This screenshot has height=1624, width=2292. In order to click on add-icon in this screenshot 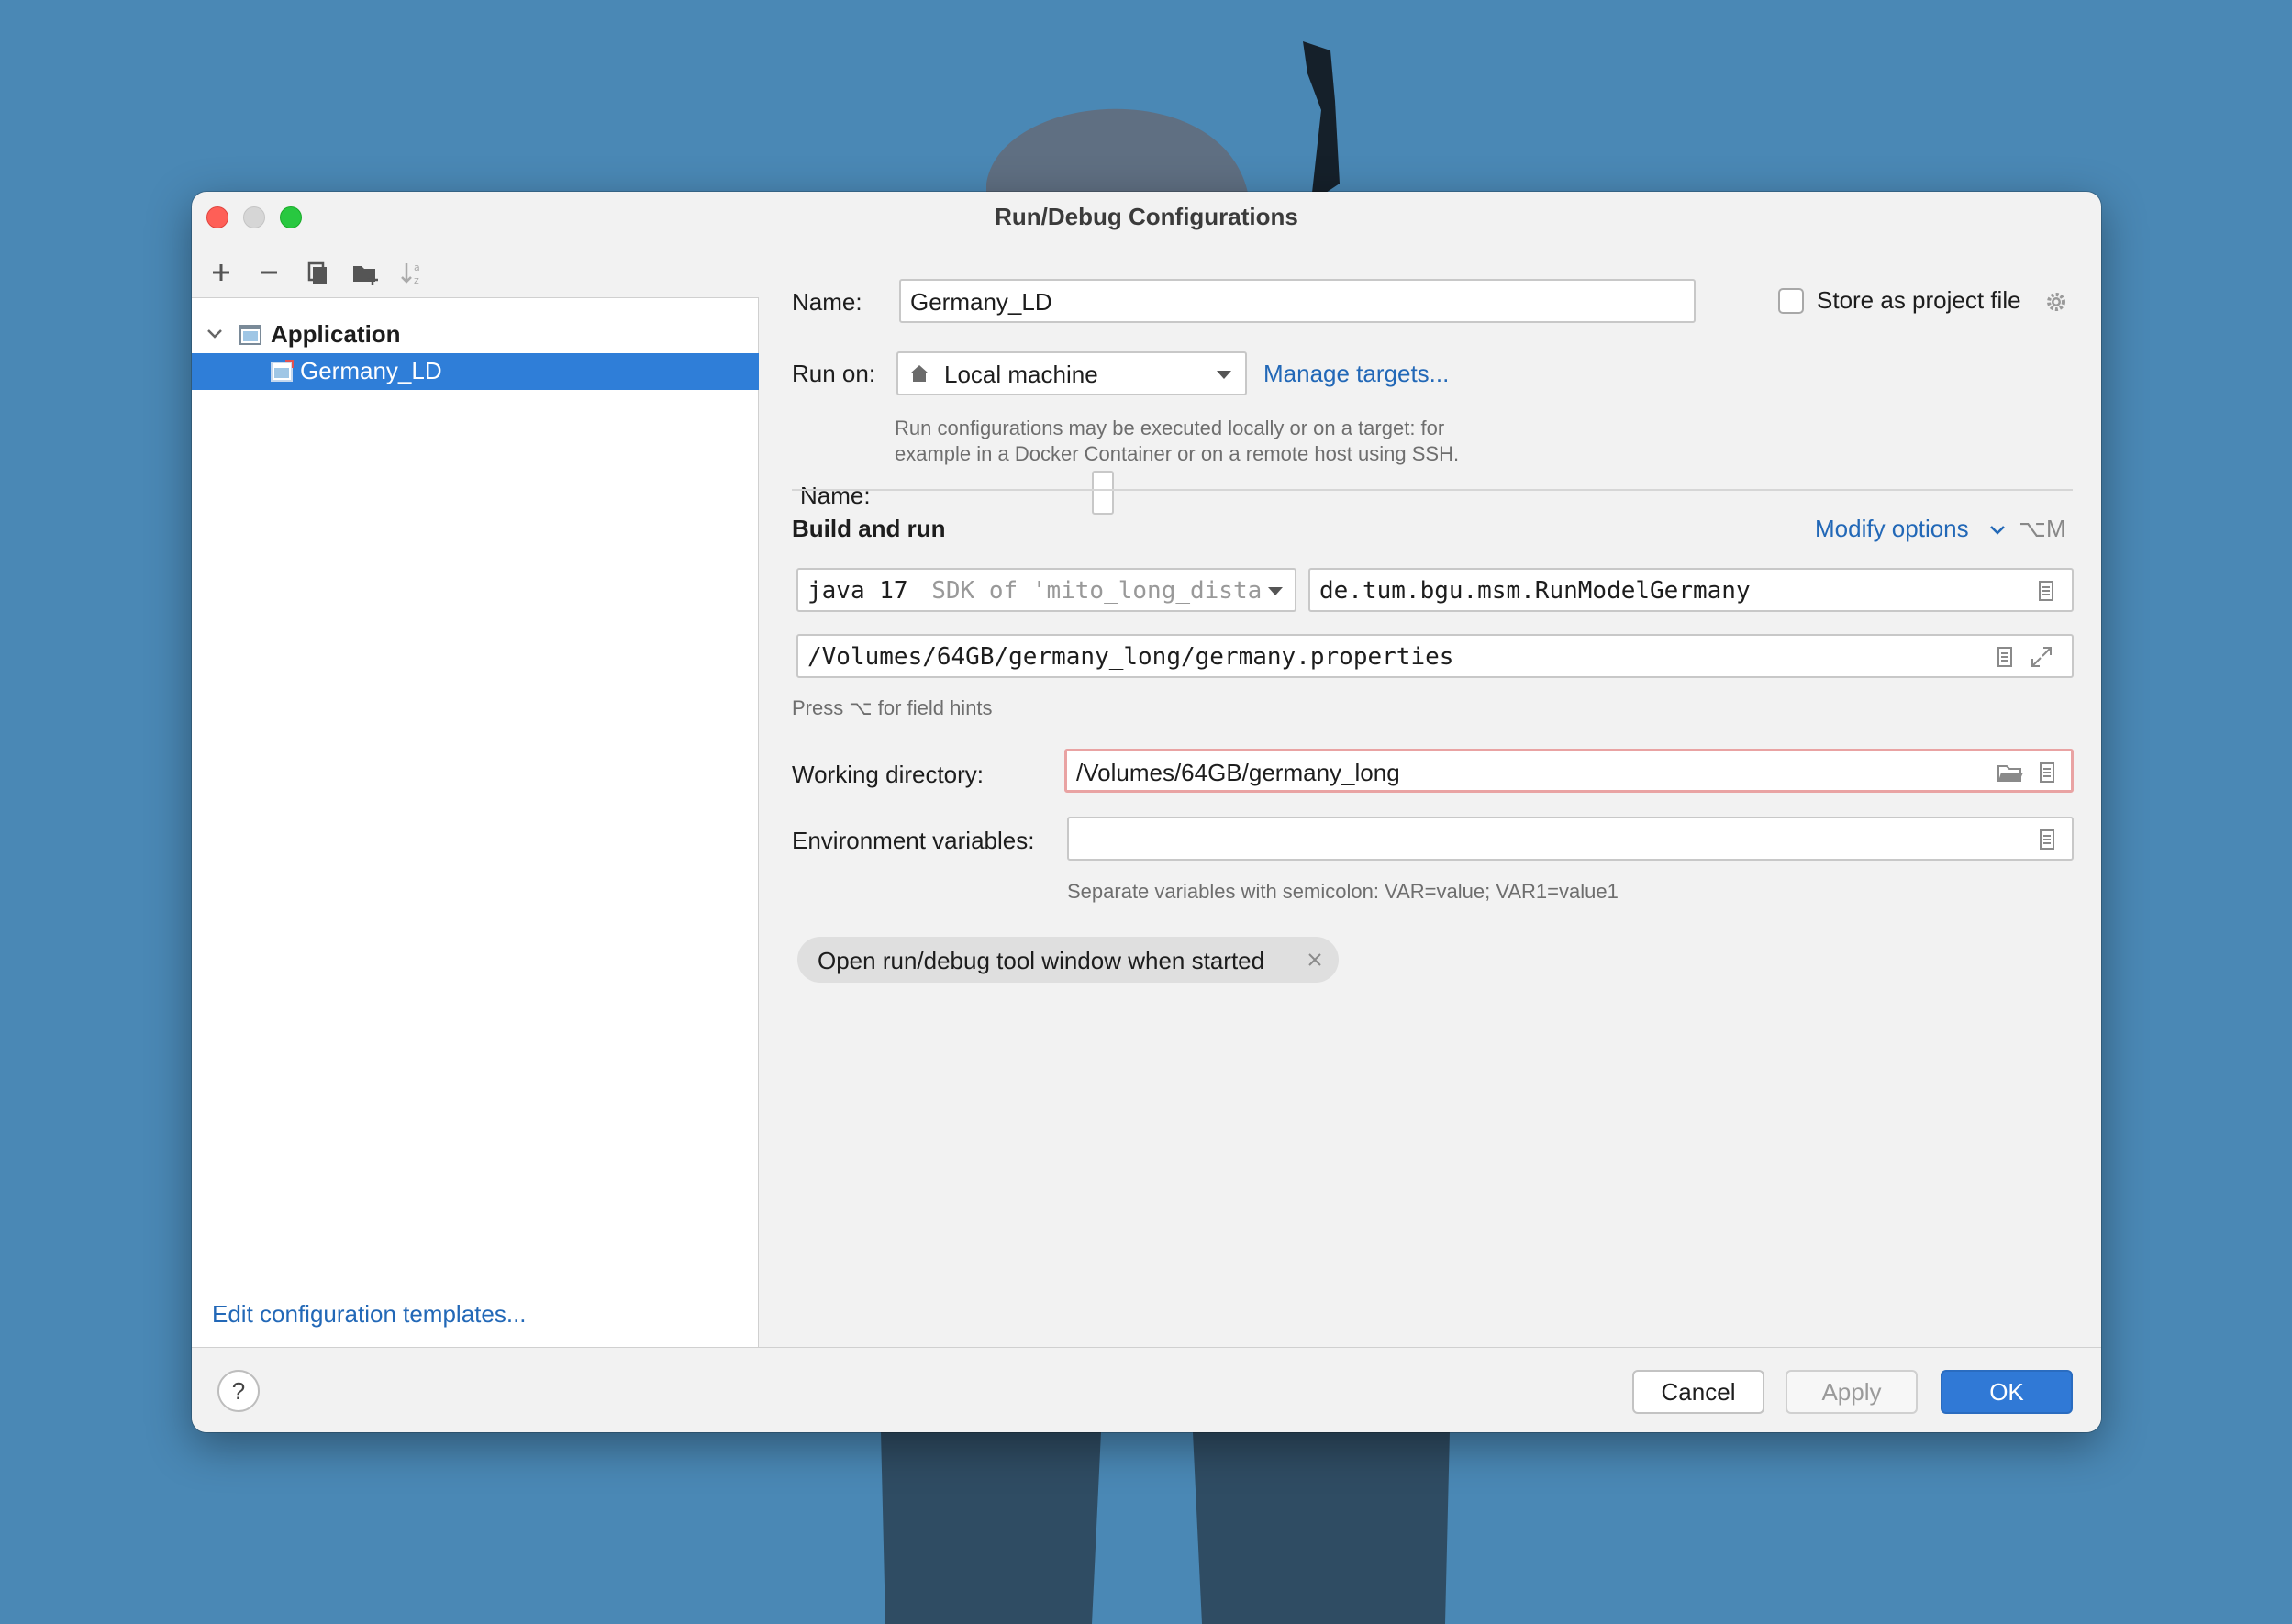, I will do `click(221, 272)`.